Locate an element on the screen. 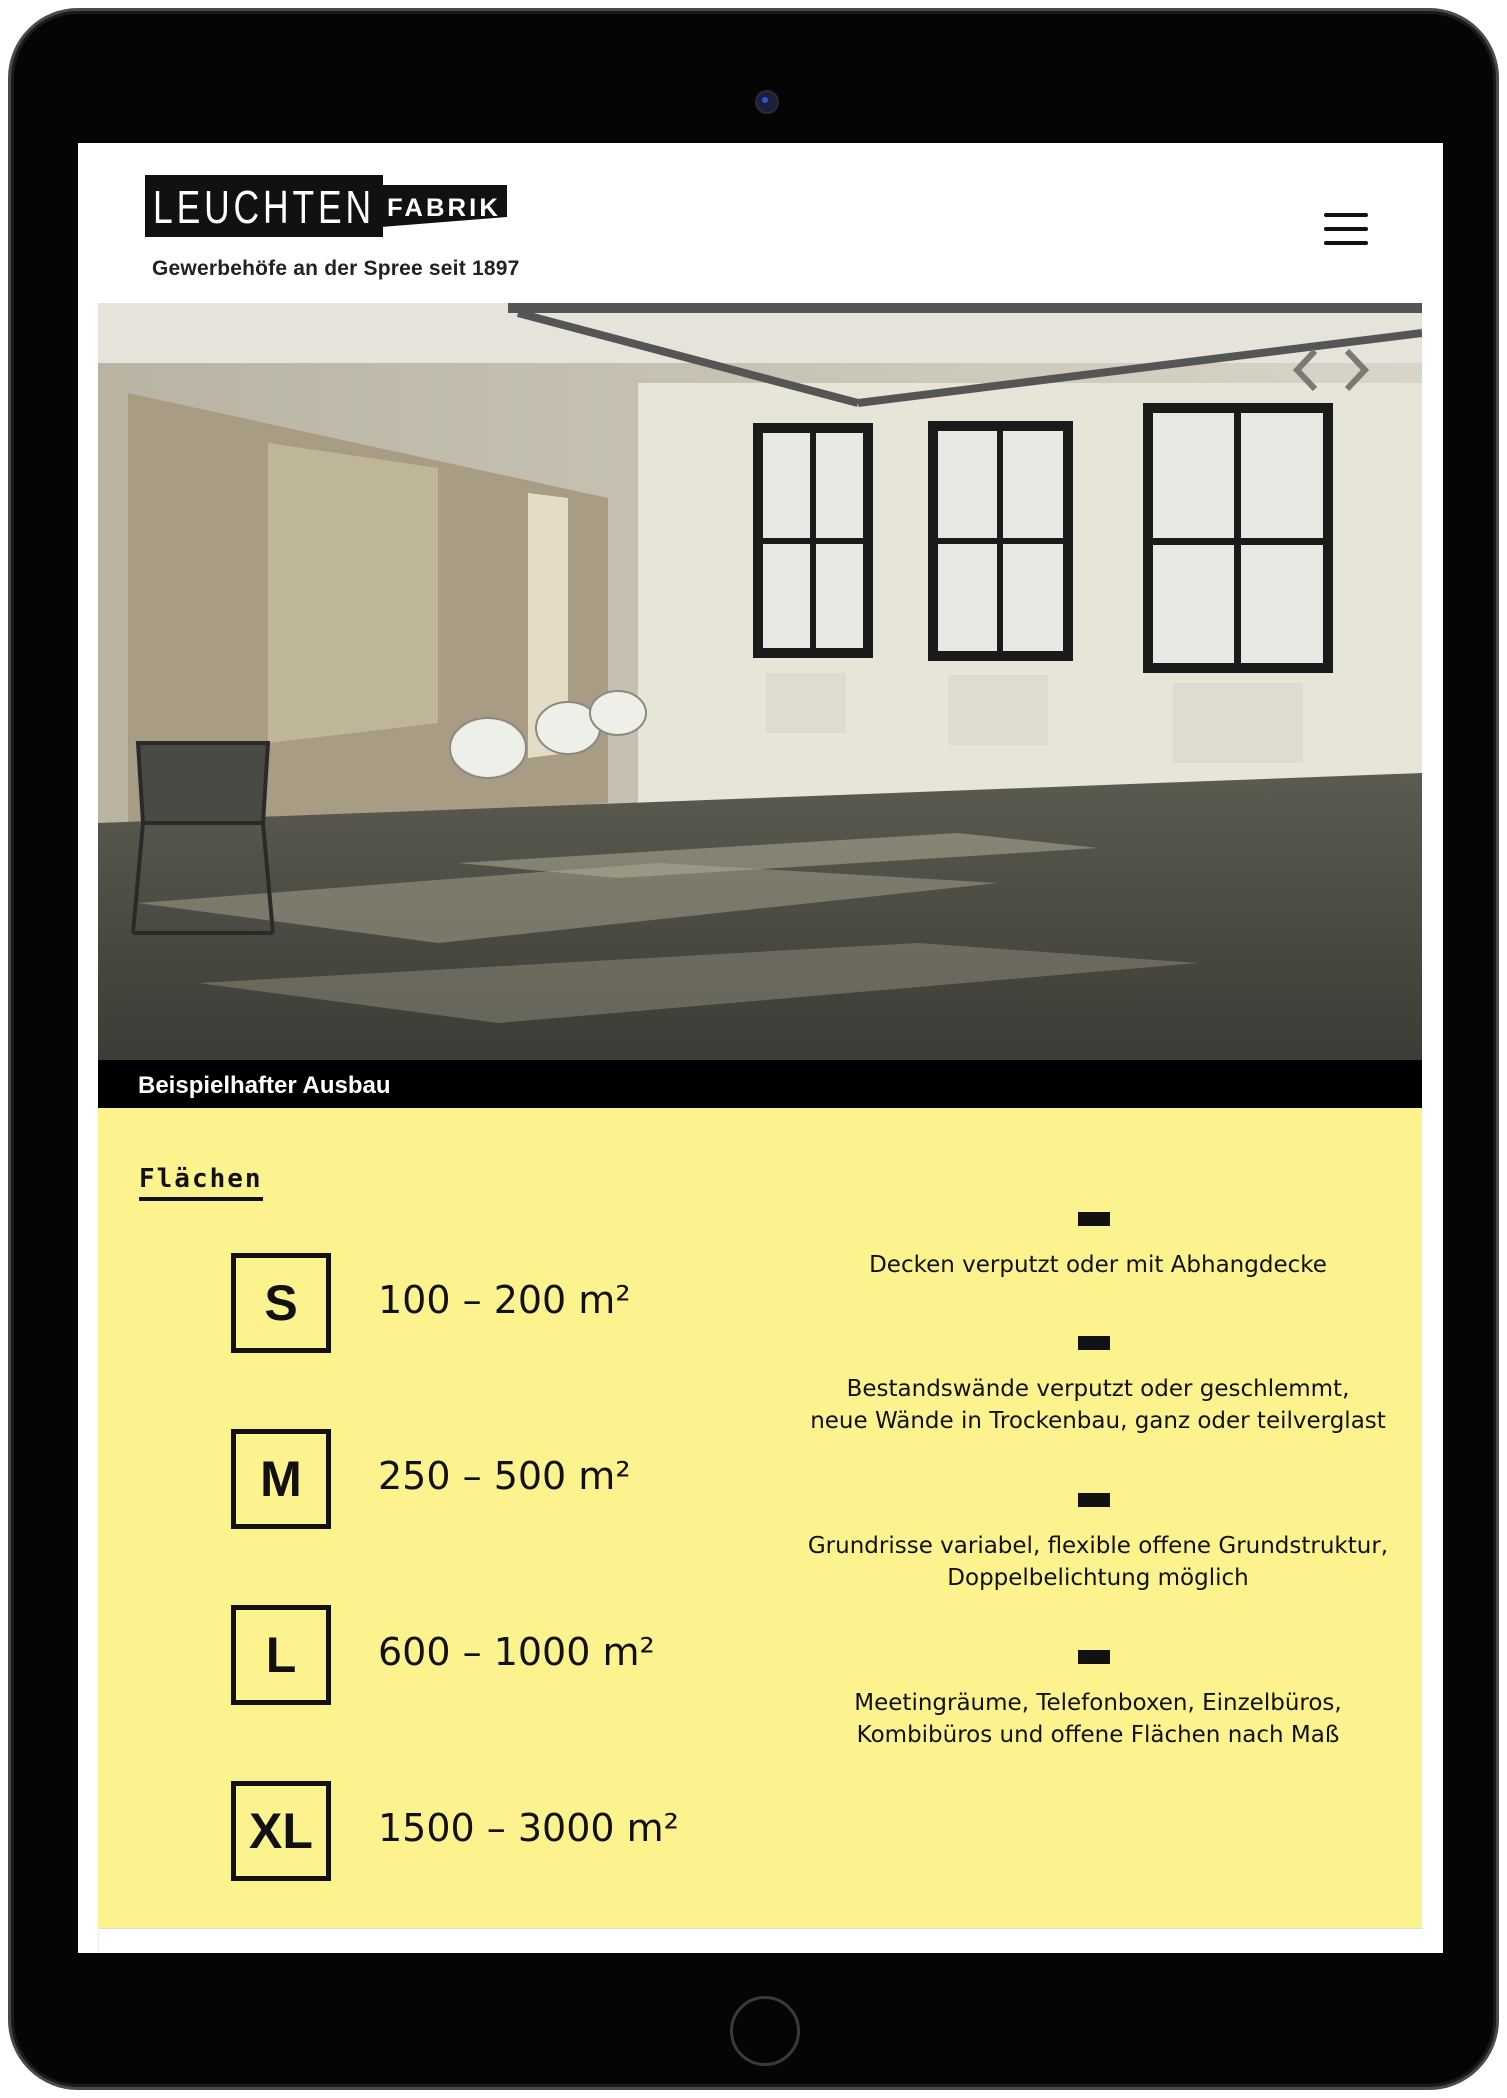 This screenshot has height=2098, width=1507. size-badge-xl: XL is located at coordinates (281, 1831).